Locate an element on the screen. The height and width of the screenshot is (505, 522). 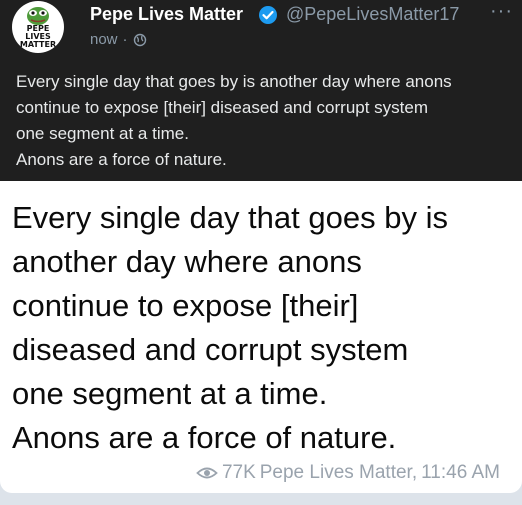
message-time: 11:46 AM is located at coordinates (460, 472).